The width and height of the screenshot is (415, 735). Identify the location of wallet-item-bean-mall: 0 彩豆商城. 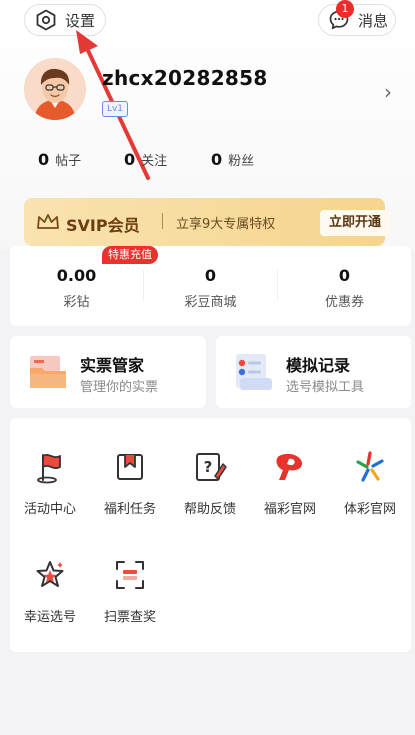
(210, 288).